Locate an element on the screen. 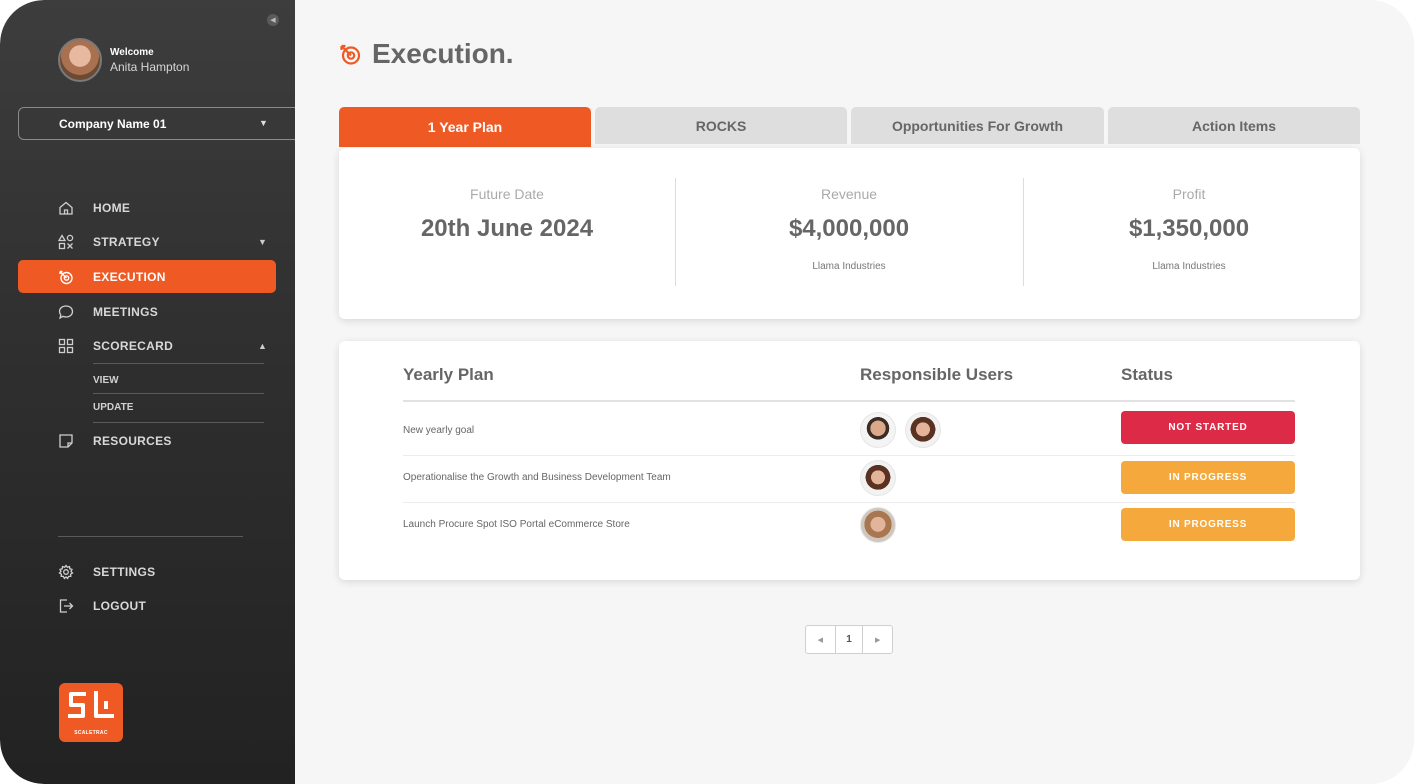  nav-settings-label: SETTINGS is located at coordinates (124, 571).